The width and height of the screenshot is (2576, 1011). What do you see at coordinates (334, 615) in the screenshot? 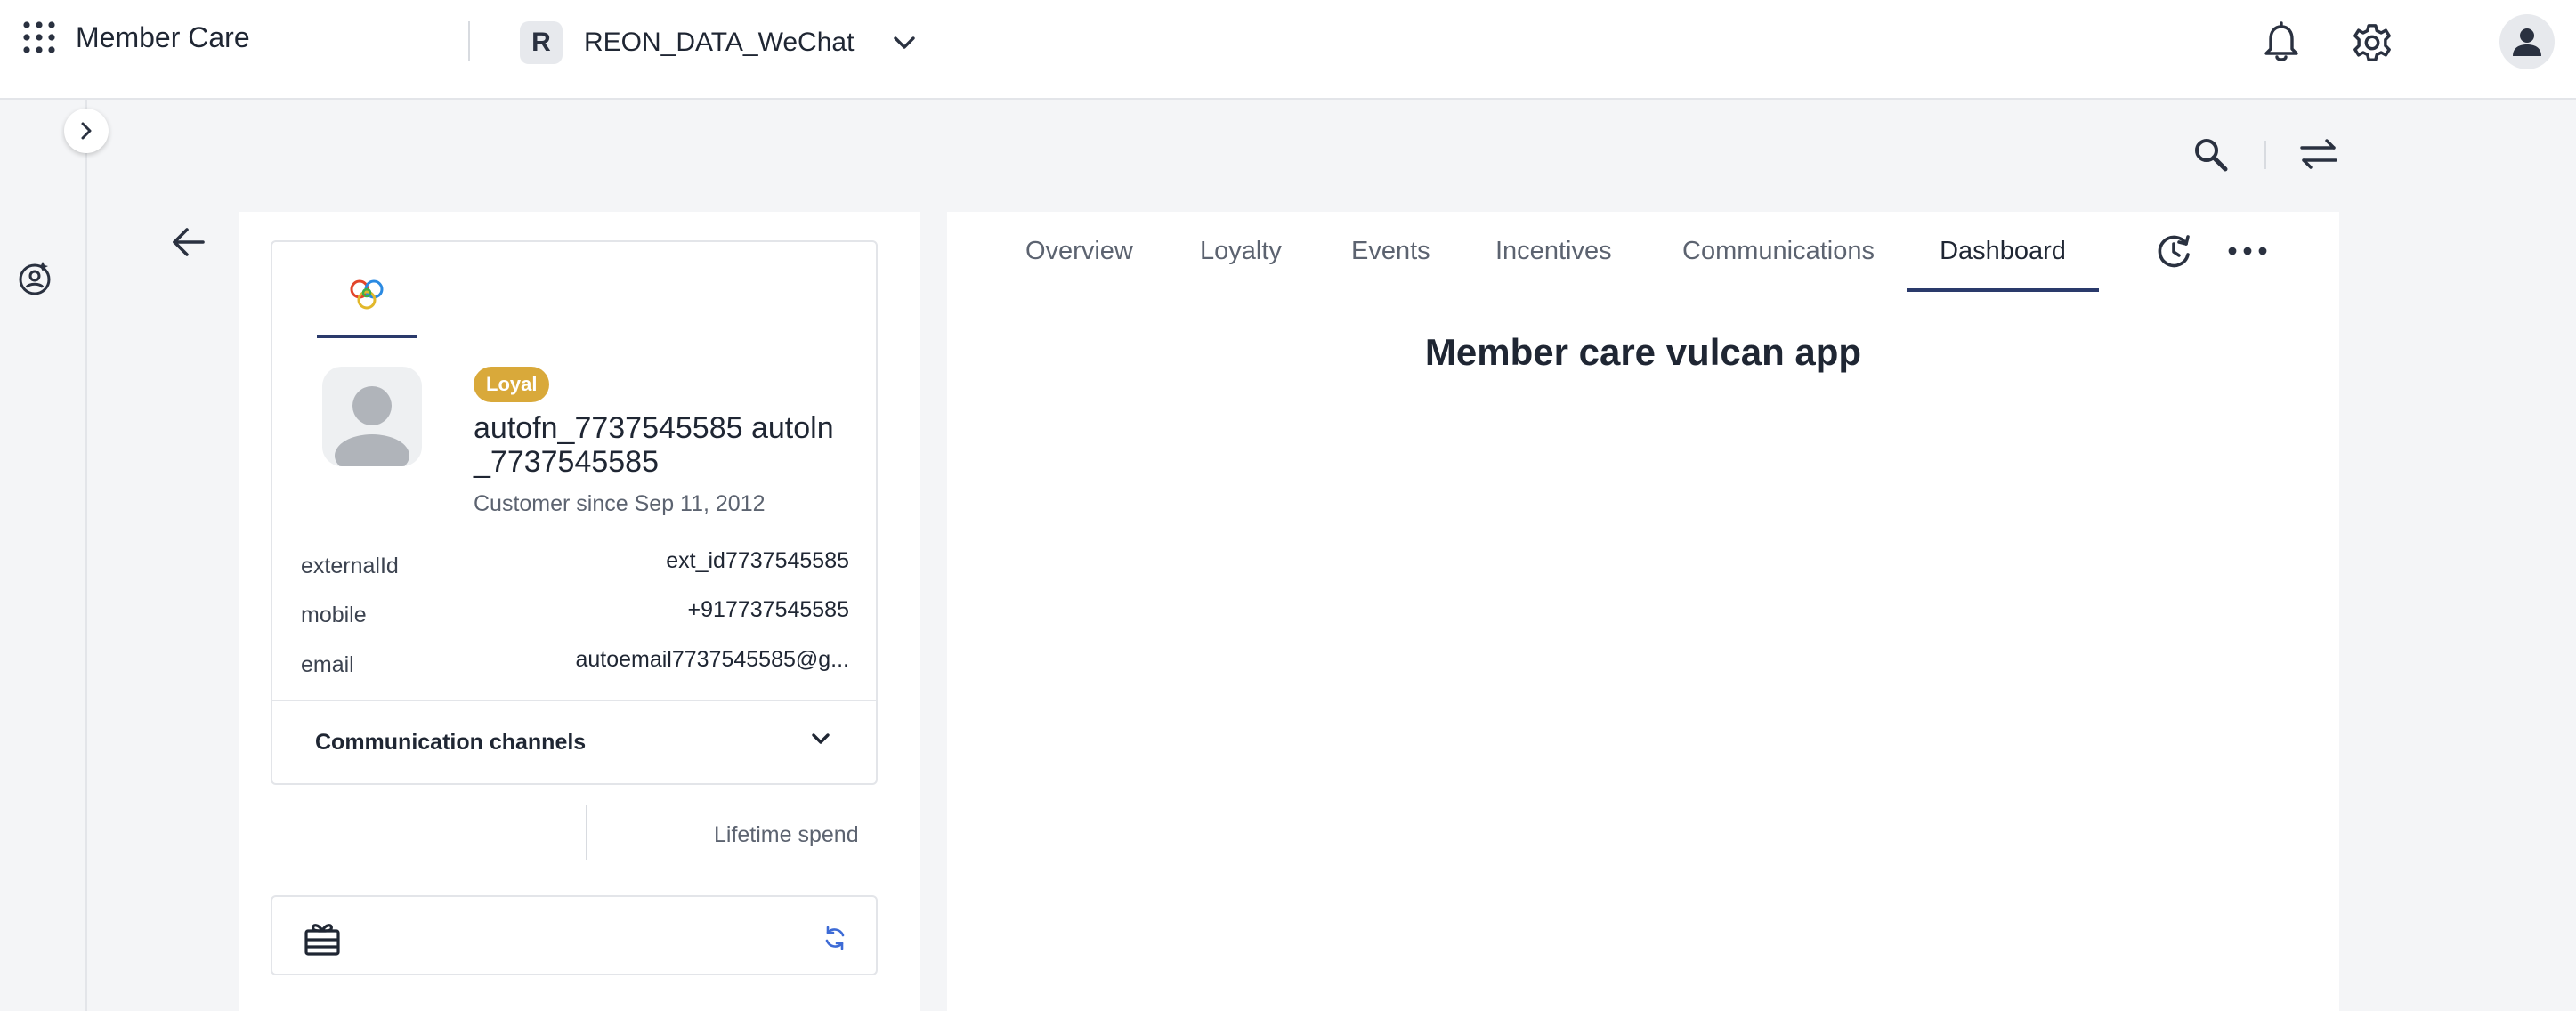
I see `field-label: mobile` at bounding box center [334, 615].